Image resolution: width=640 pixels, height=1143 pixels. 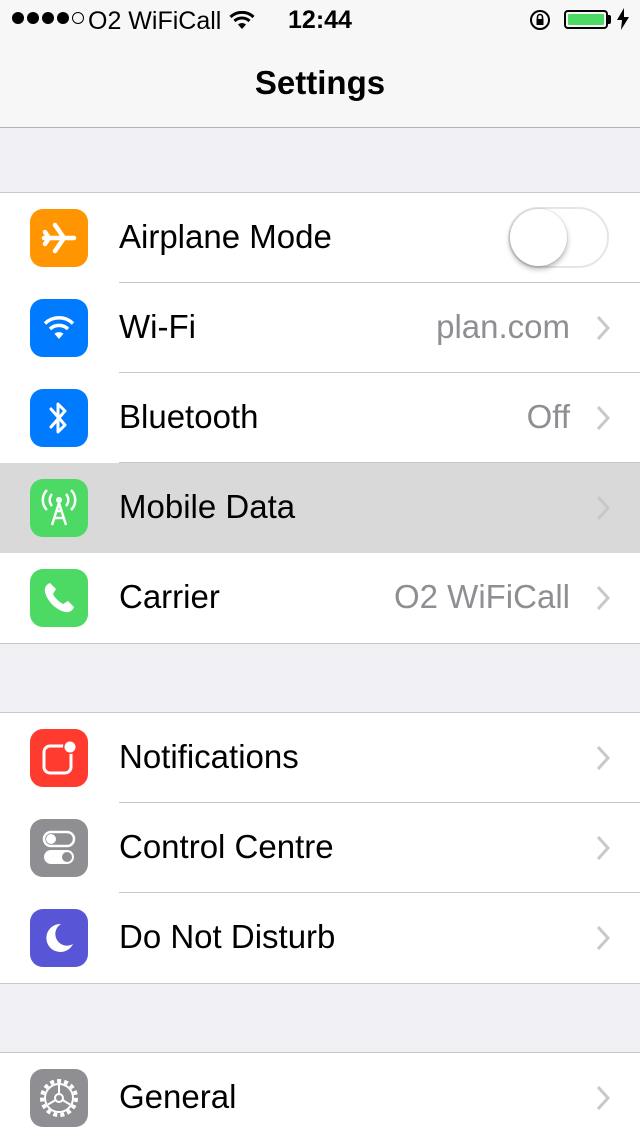 I want to click on settings-row-label: Notifications, so click(x=209, y=756).